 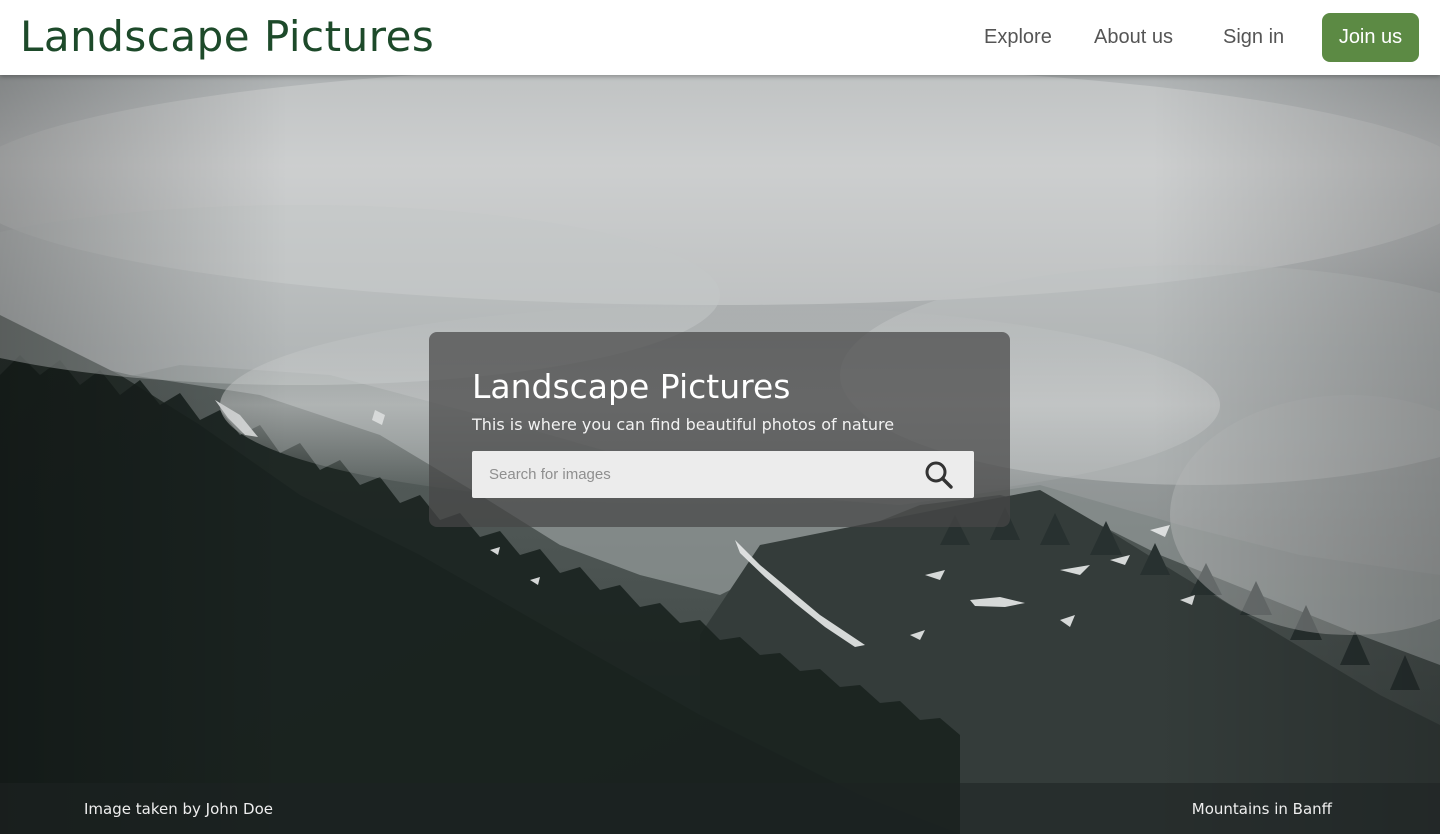 What do you see at coordinates (227, 37) in the screenshot?
I see `site-logo: Landscape Pictures` at bounding box center [227, 37].